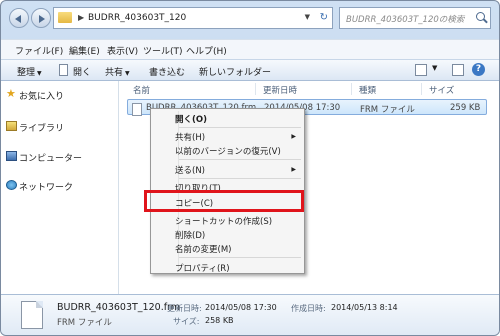 The image size is (500, 336). I want to click on menu-item-share: 共有(H), so click(190, 137).